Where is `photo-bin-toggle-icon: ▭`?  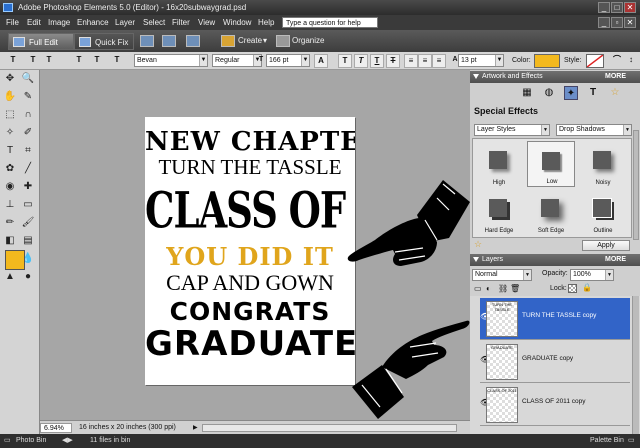
photo-bin-toggle-icon: ▭ is located at coordinates (7, 441).